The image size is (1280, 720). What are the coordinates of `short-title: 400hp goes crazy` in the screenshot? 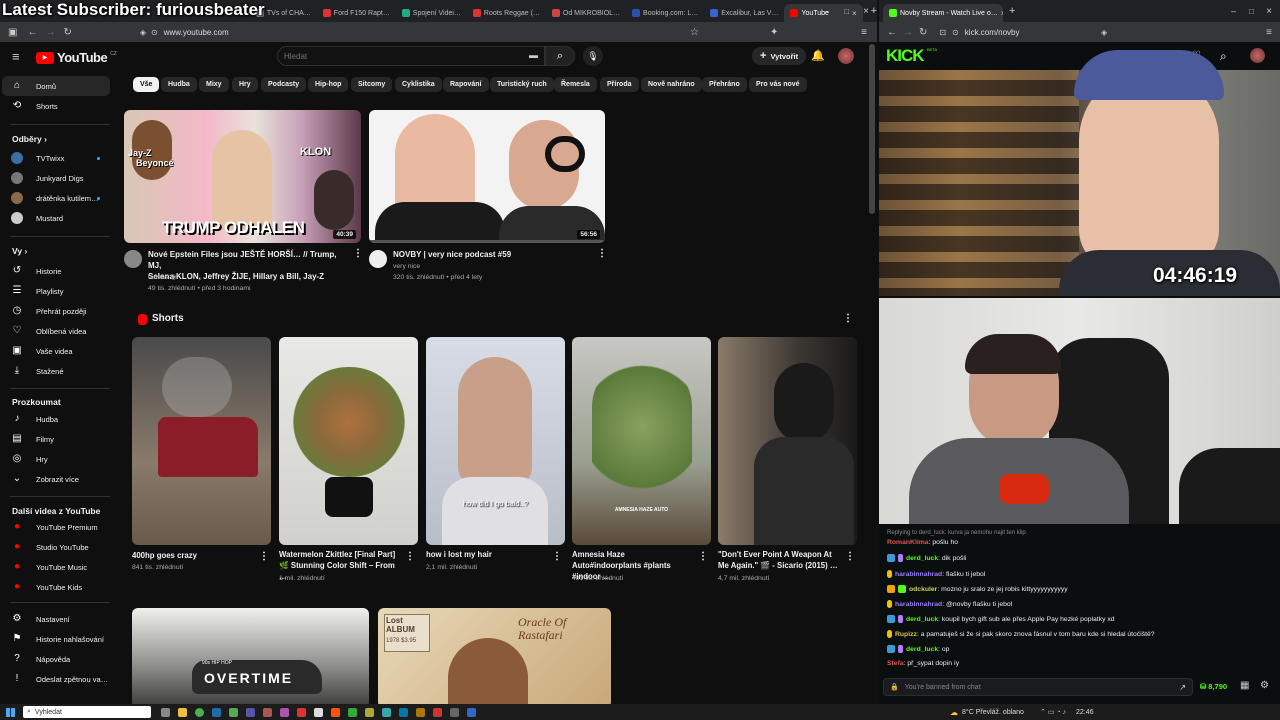 It's located at (192, 555).